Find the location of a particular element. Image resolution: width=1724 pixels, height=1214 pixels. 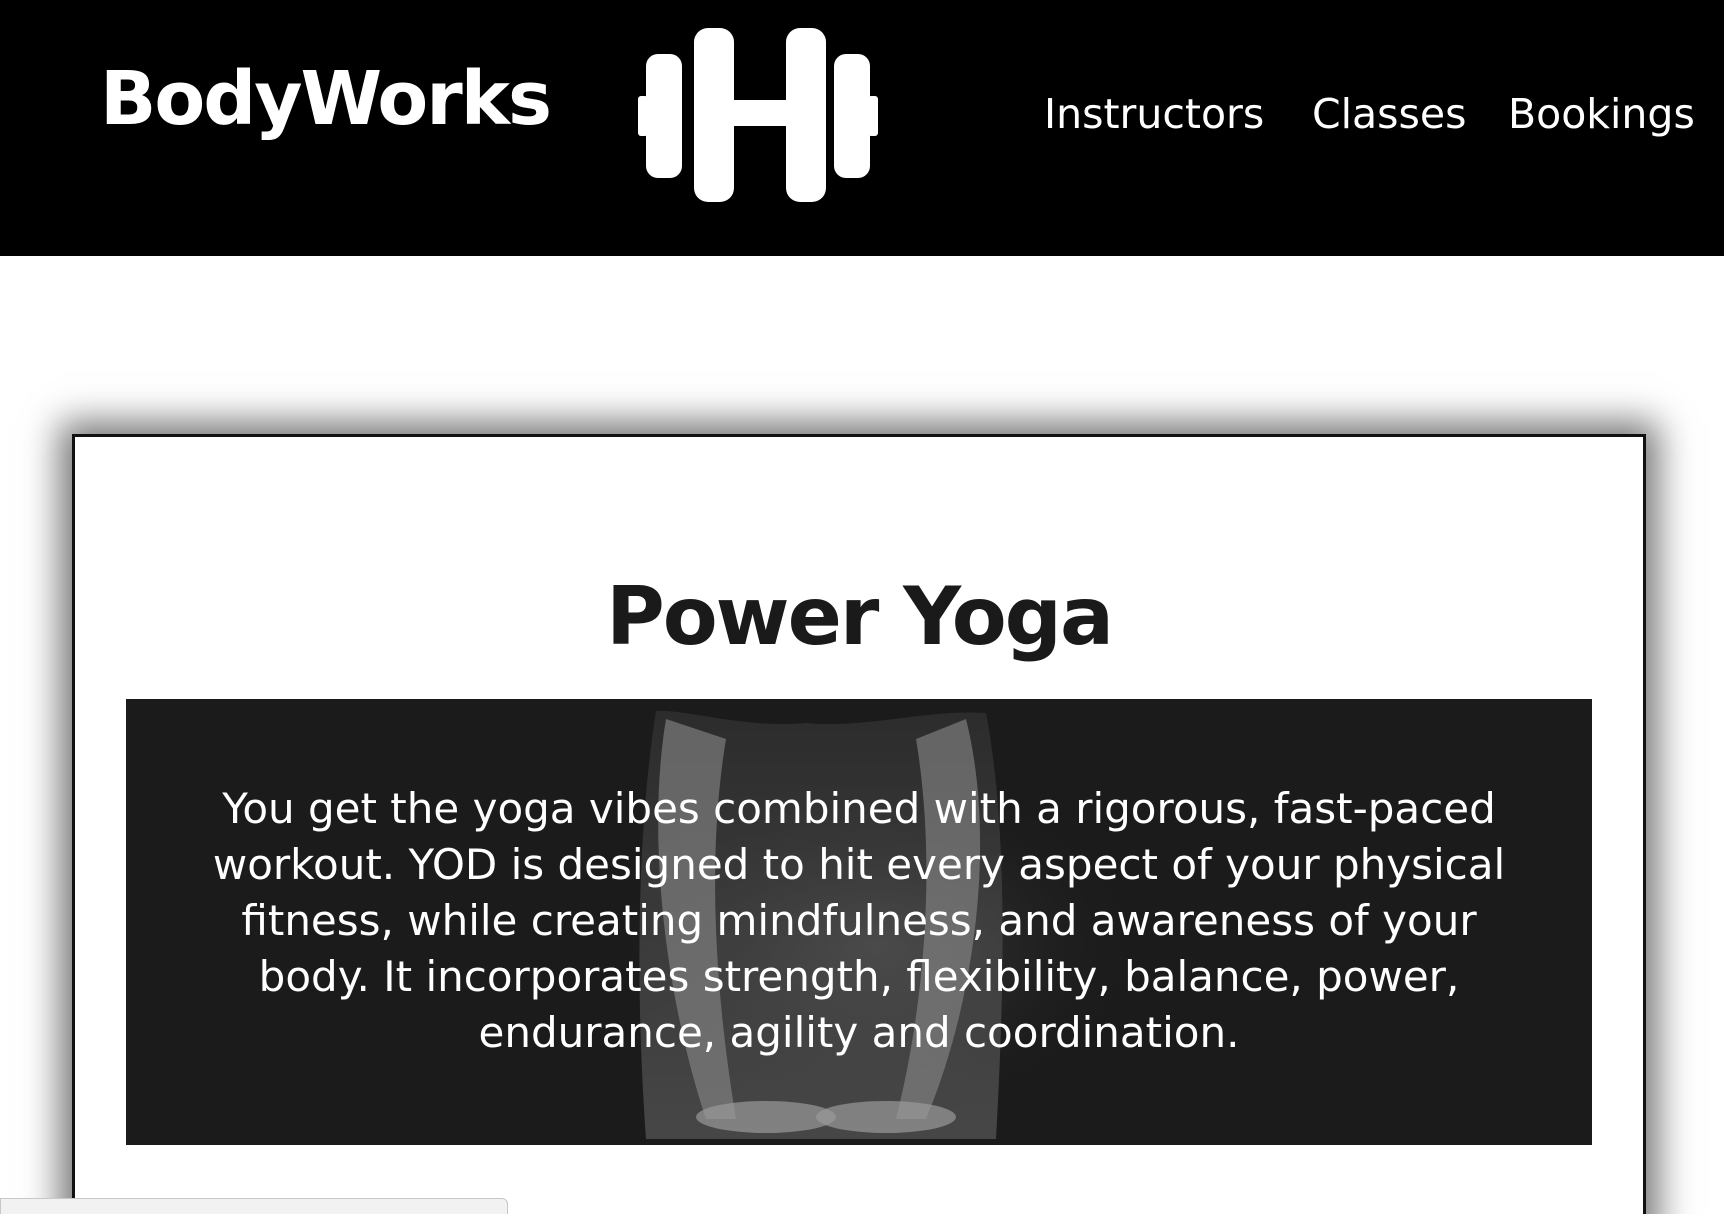

nav-link-instructors: Instructors is located at coordinates (1154, 114).